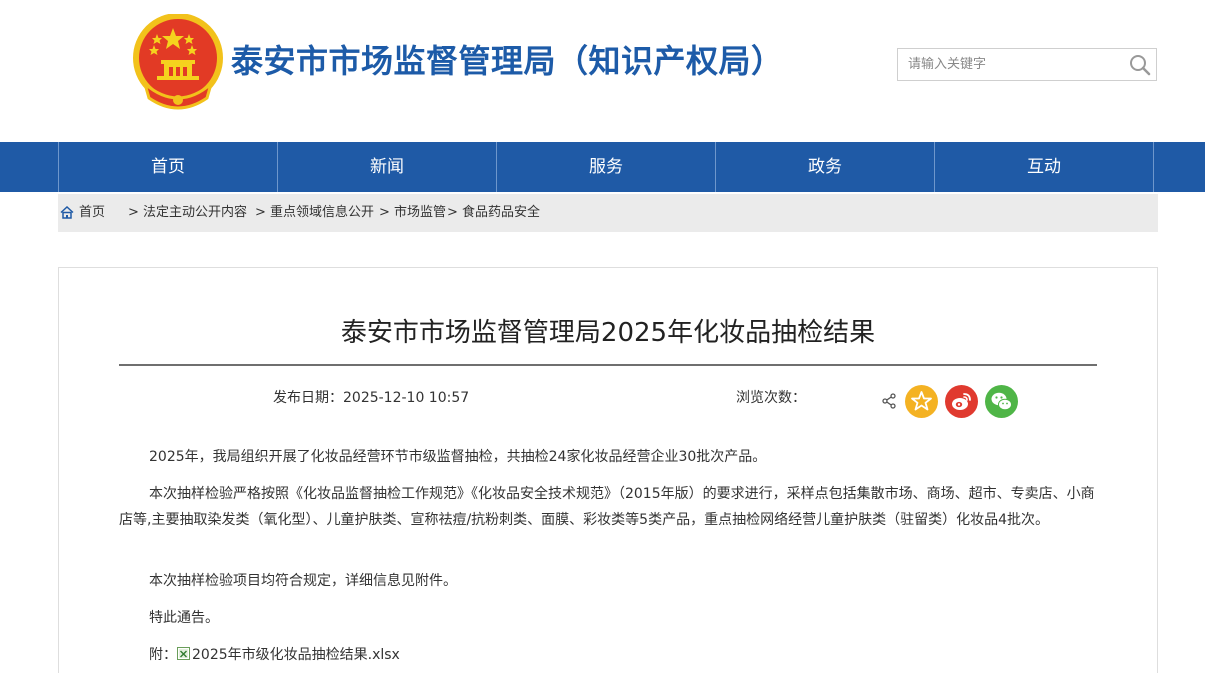  I want to click on nav-item-services: 服务, so click(605, 167).